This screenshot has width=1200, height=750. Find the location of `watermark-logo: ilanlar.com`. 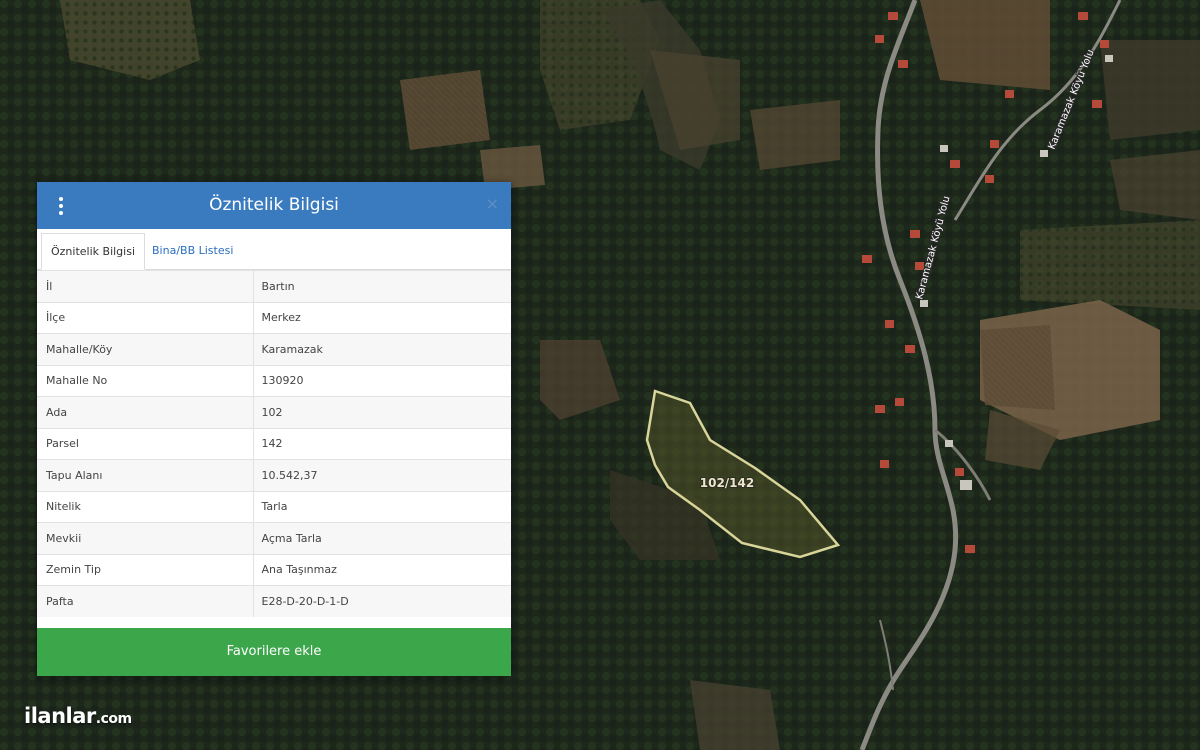

watermark-logo: ilanlar.com is located at coordinates (78, 716).